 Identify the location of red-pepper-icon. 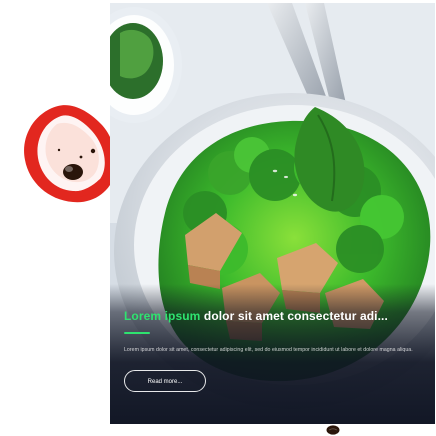
(70, 154).